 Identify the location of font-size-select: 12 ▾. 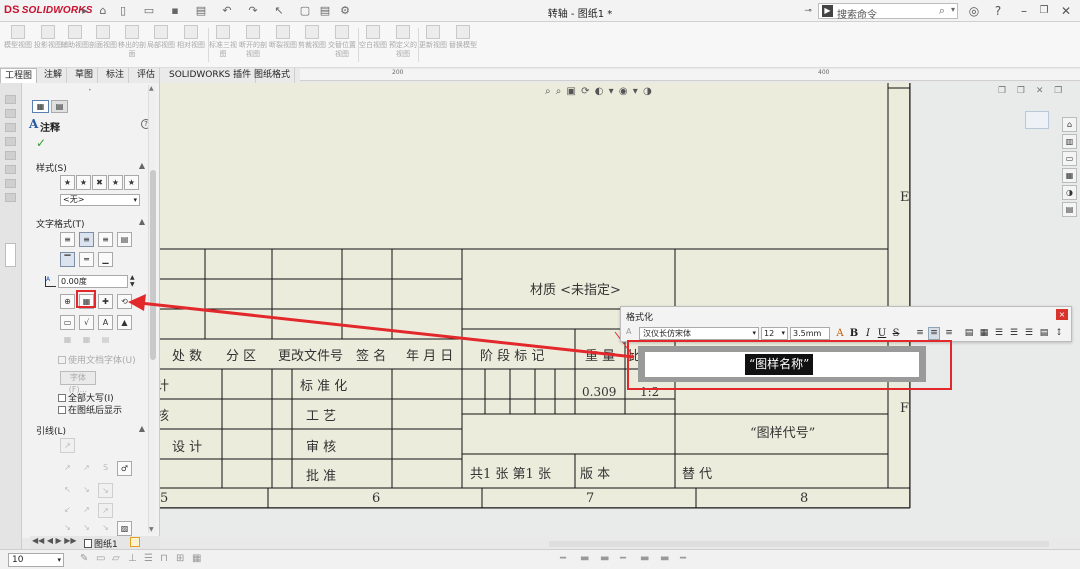
(774, 333).